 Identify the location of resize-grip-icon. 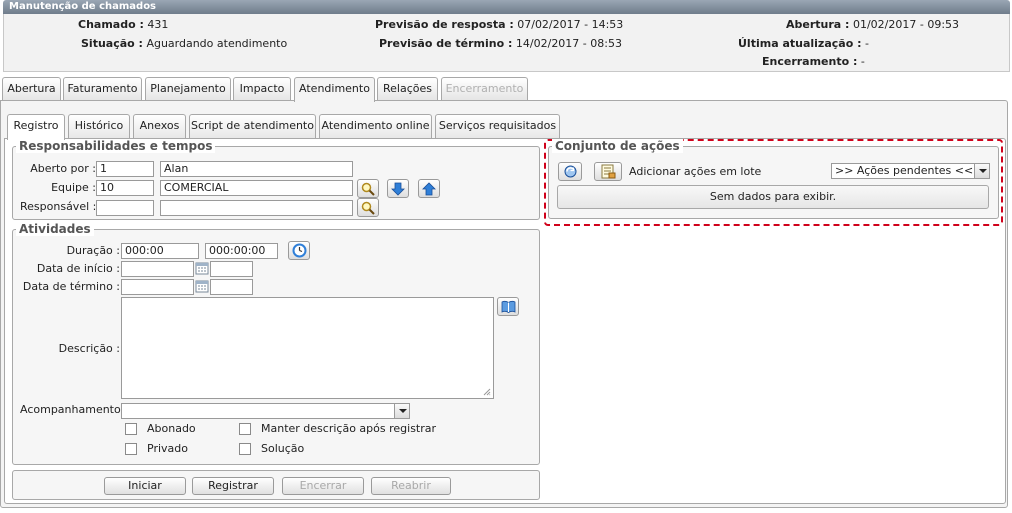
(487, 392).